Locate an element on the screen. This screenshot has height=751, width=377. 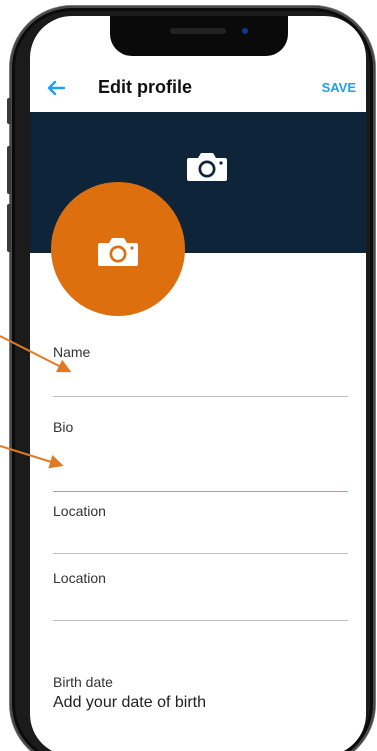
mute-switch is located at coordinates (9, 111).